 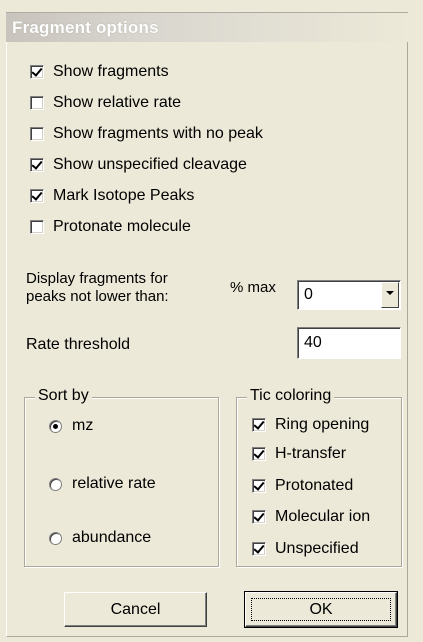 I want to click on ok-button: OK, so click(x=321, y=609).